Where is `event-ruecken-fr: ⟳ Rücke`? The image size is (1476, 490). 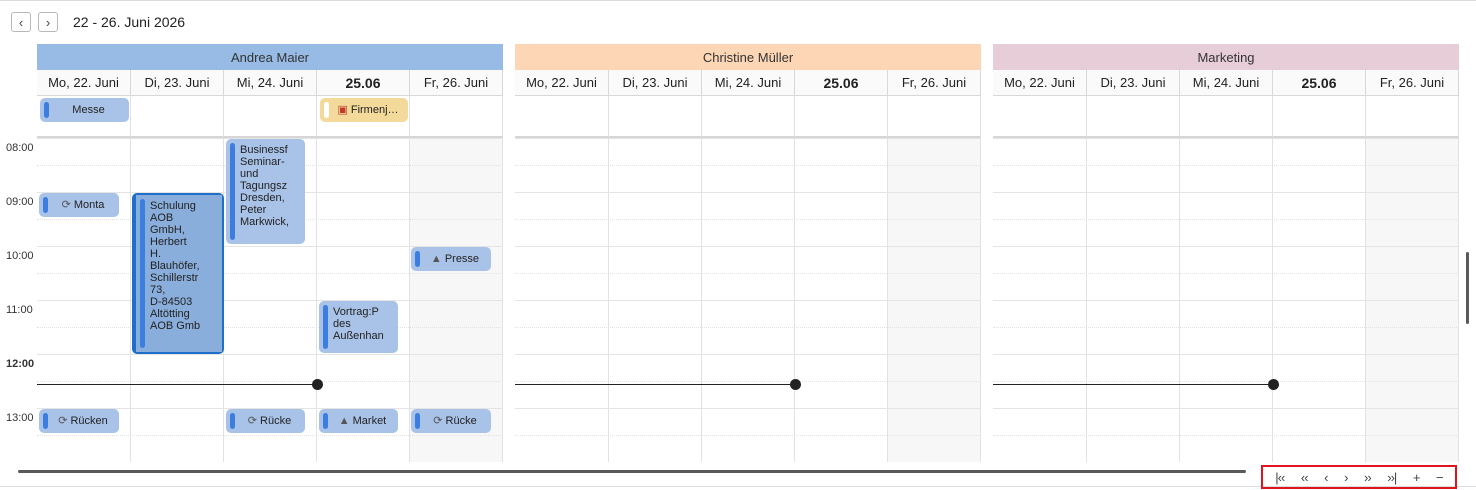 event-ruecken-fr: ⟳ Rücke is located at coordinates (451, 421).